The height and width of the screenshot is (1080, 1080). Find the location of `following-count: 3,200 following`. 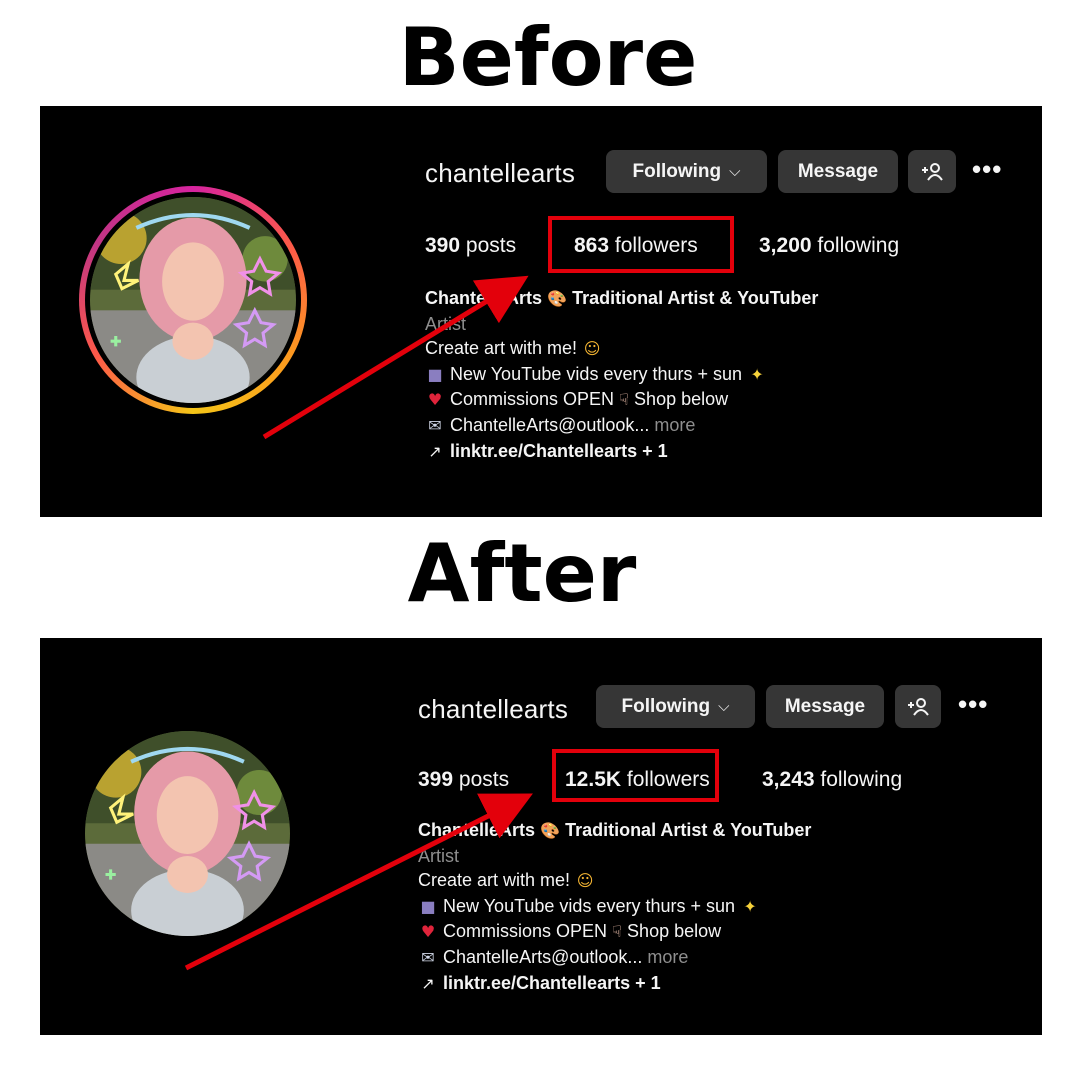

following-count: 3,200 following is located at coordinates (829, 246).